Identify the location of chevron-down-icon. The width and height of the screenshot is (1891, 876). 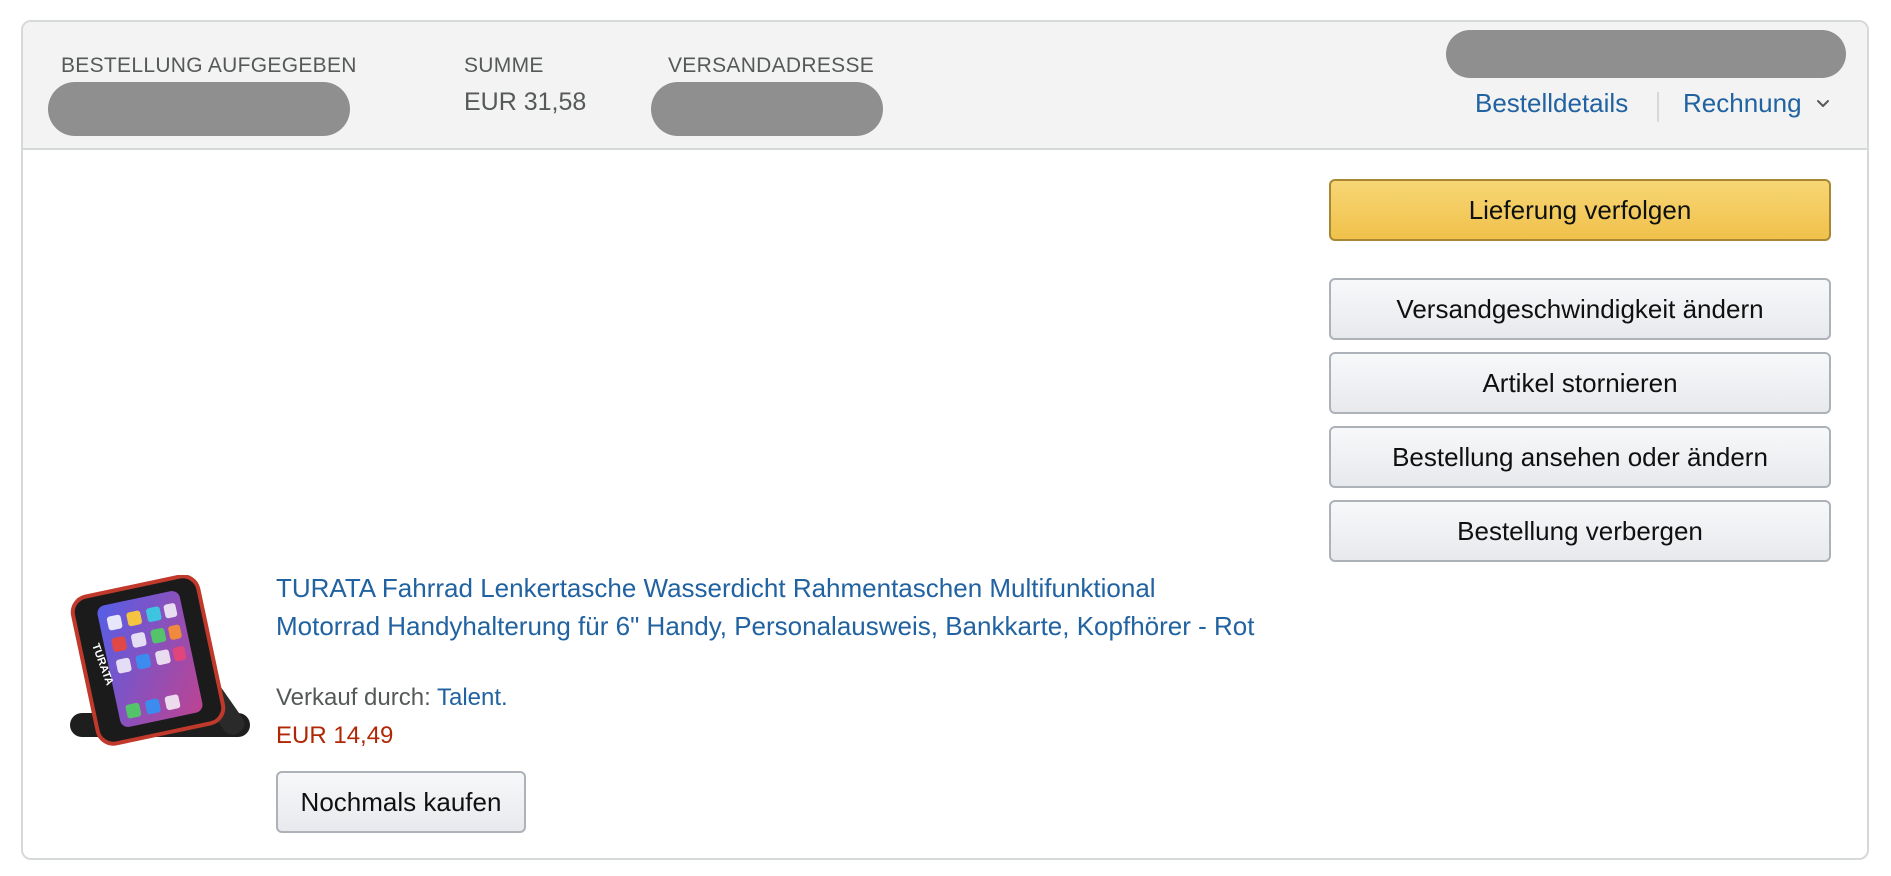
(1823, 104).